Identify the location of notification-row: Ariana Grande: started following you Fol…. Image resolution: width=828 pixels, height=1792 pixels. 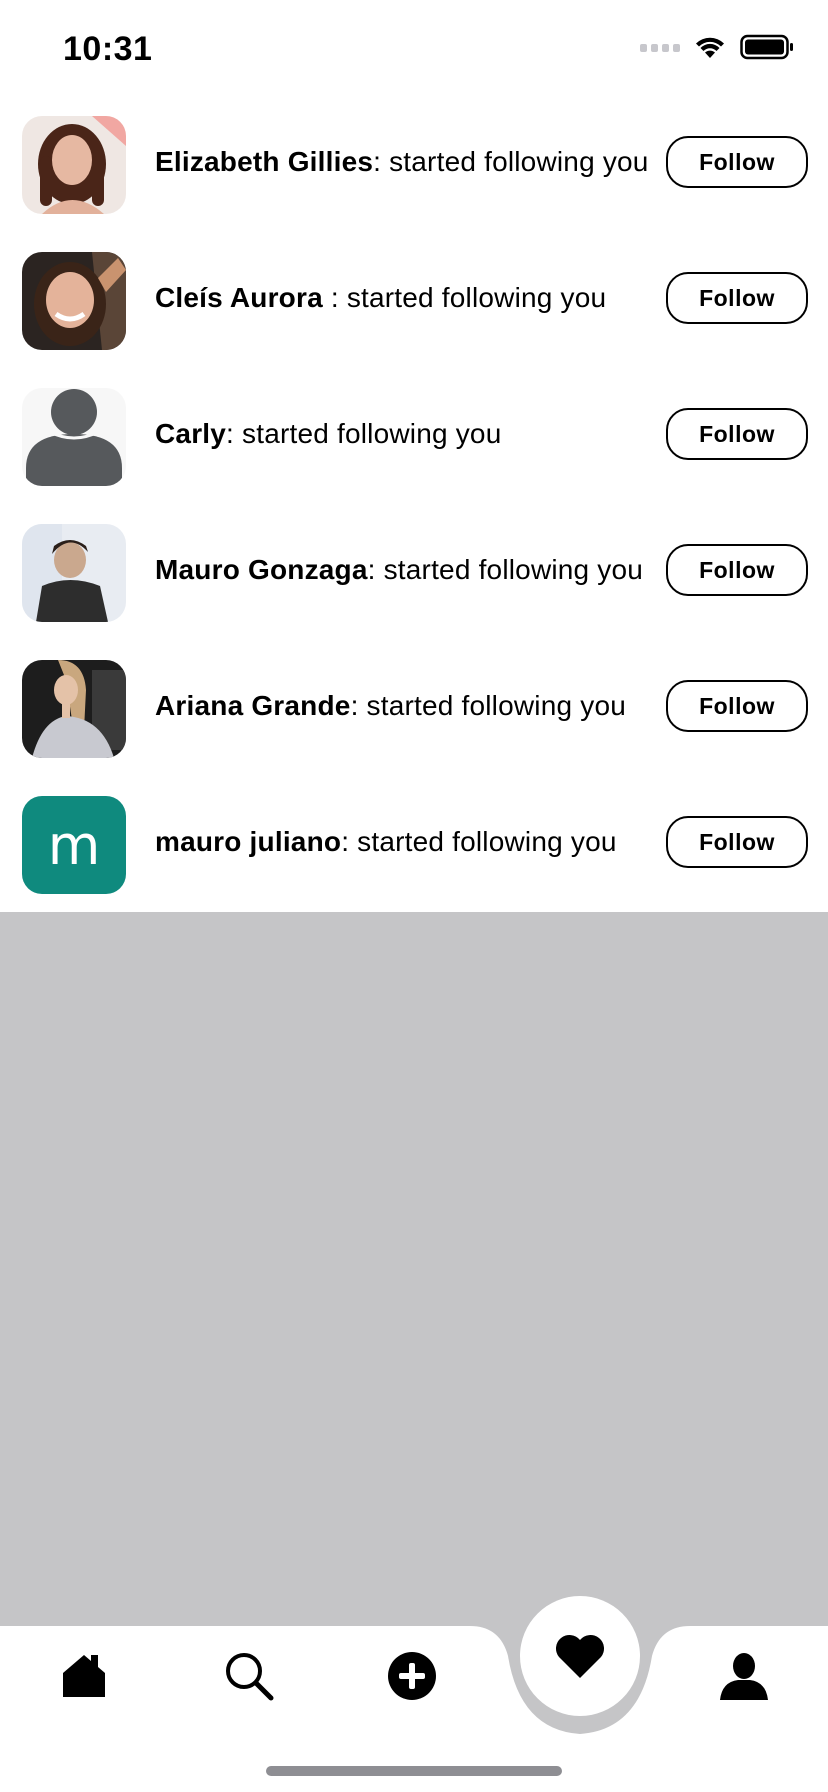
(414, 710).